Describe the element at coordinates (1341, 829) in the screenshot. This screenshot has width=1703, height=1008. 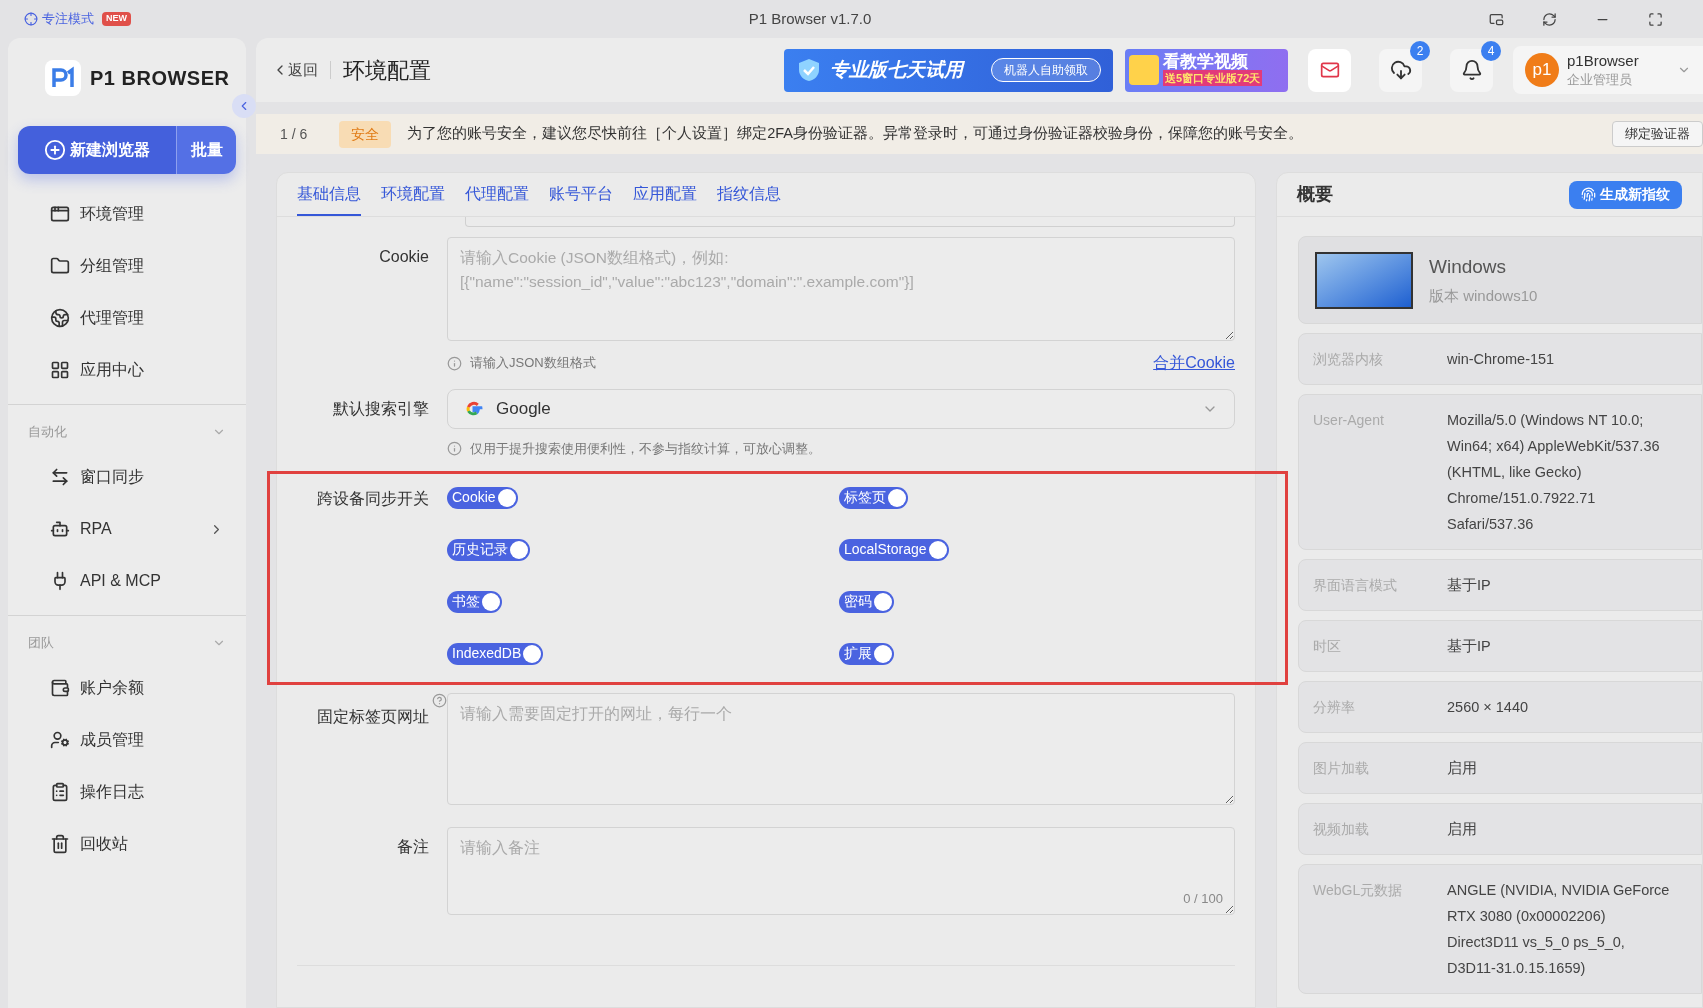
I see `info-label: 视频加载` at that location.